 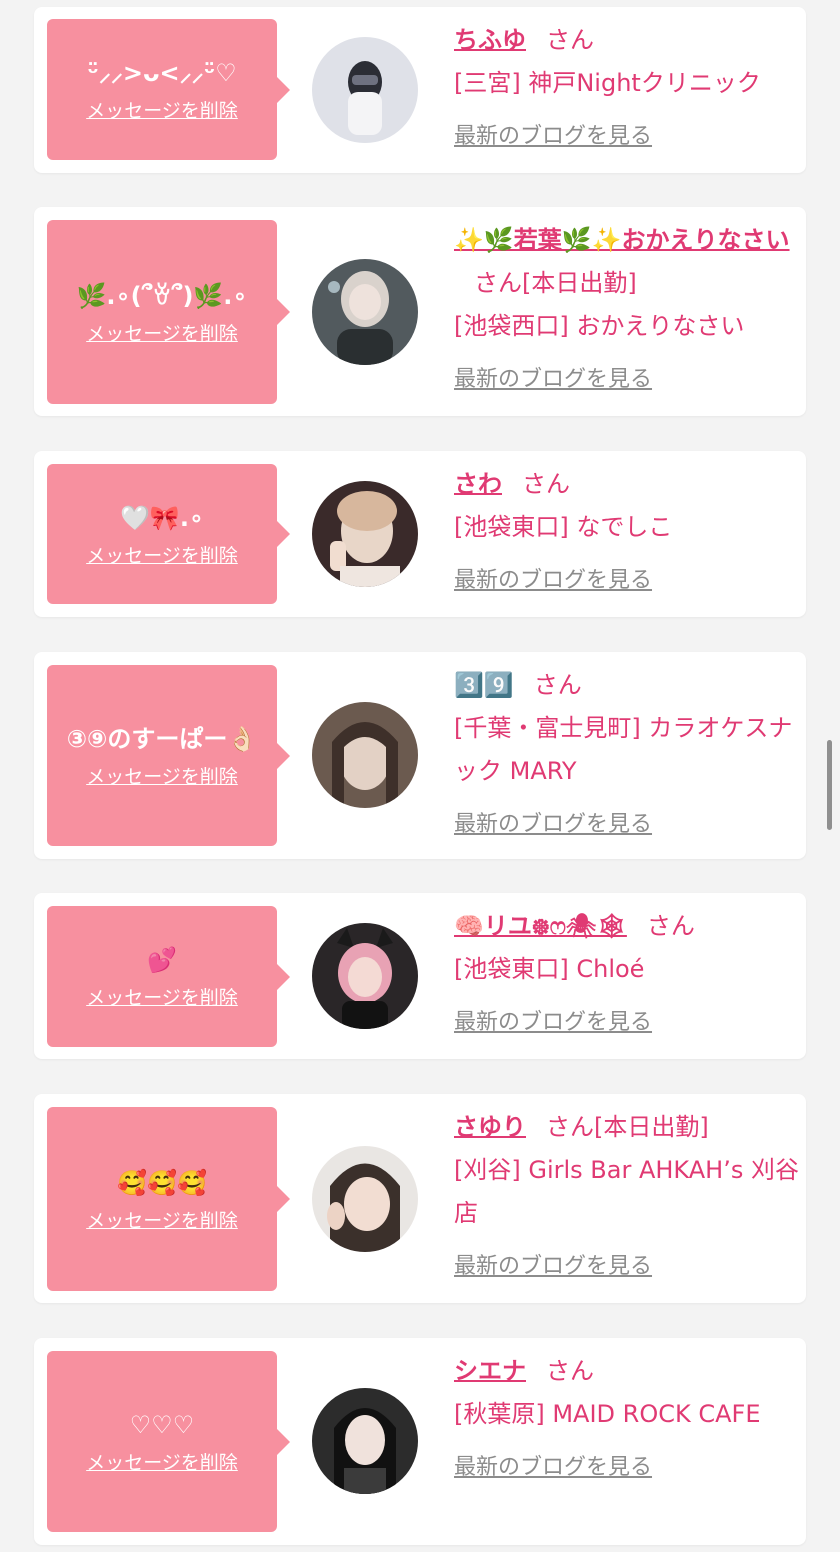 I want to click on shop-name: [池袋東口] Chloé, so click(x=549, y=969).